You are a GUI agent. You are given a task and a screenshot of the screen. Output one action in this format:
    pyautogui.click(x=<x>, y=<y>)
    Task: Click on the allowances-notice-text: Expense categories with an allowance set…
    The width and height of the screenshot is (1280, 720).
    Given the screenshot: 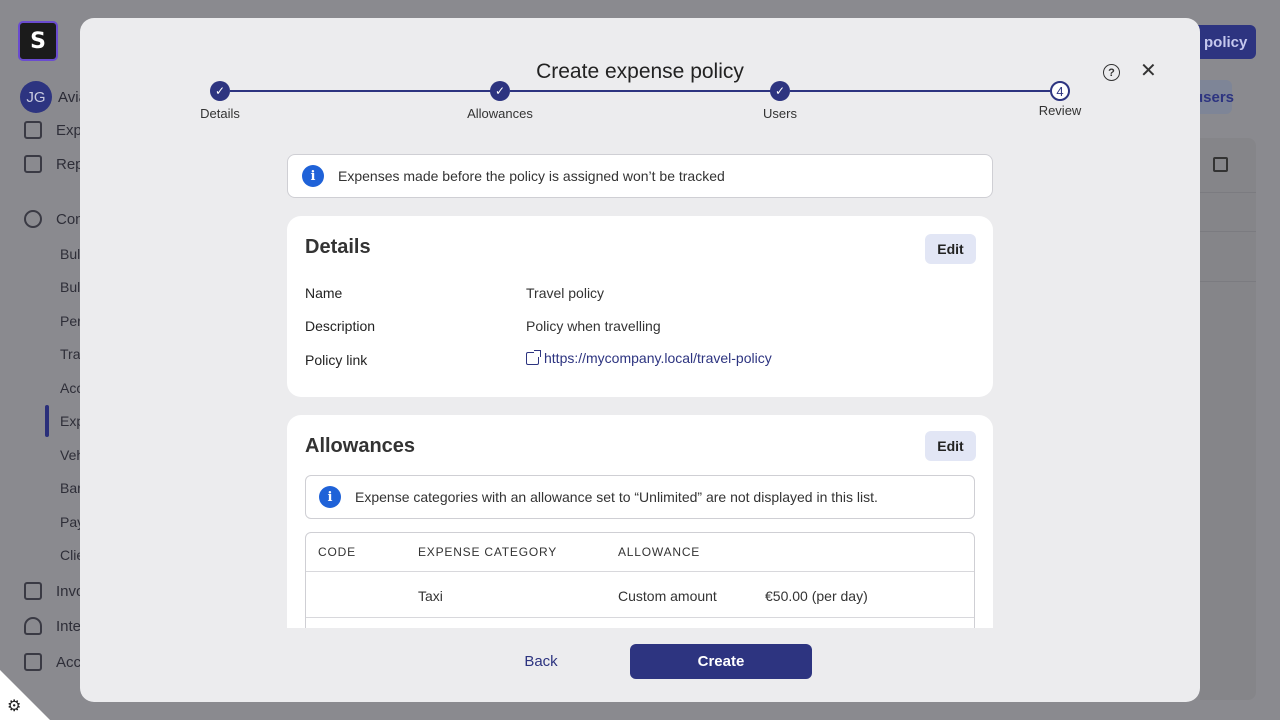 What is the action you would take?
    pyautogui.click(x=616, y=497)
    